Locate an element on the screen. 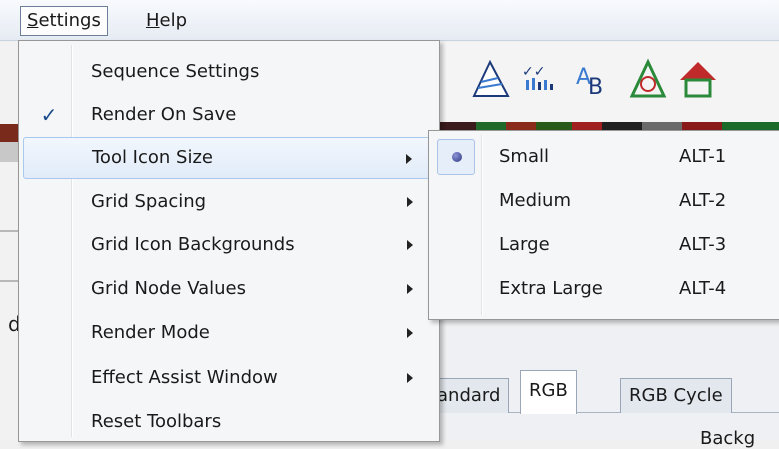 This screenshot has height=449, width=779. radio-dot-icon is located at coordinates (457, 157).